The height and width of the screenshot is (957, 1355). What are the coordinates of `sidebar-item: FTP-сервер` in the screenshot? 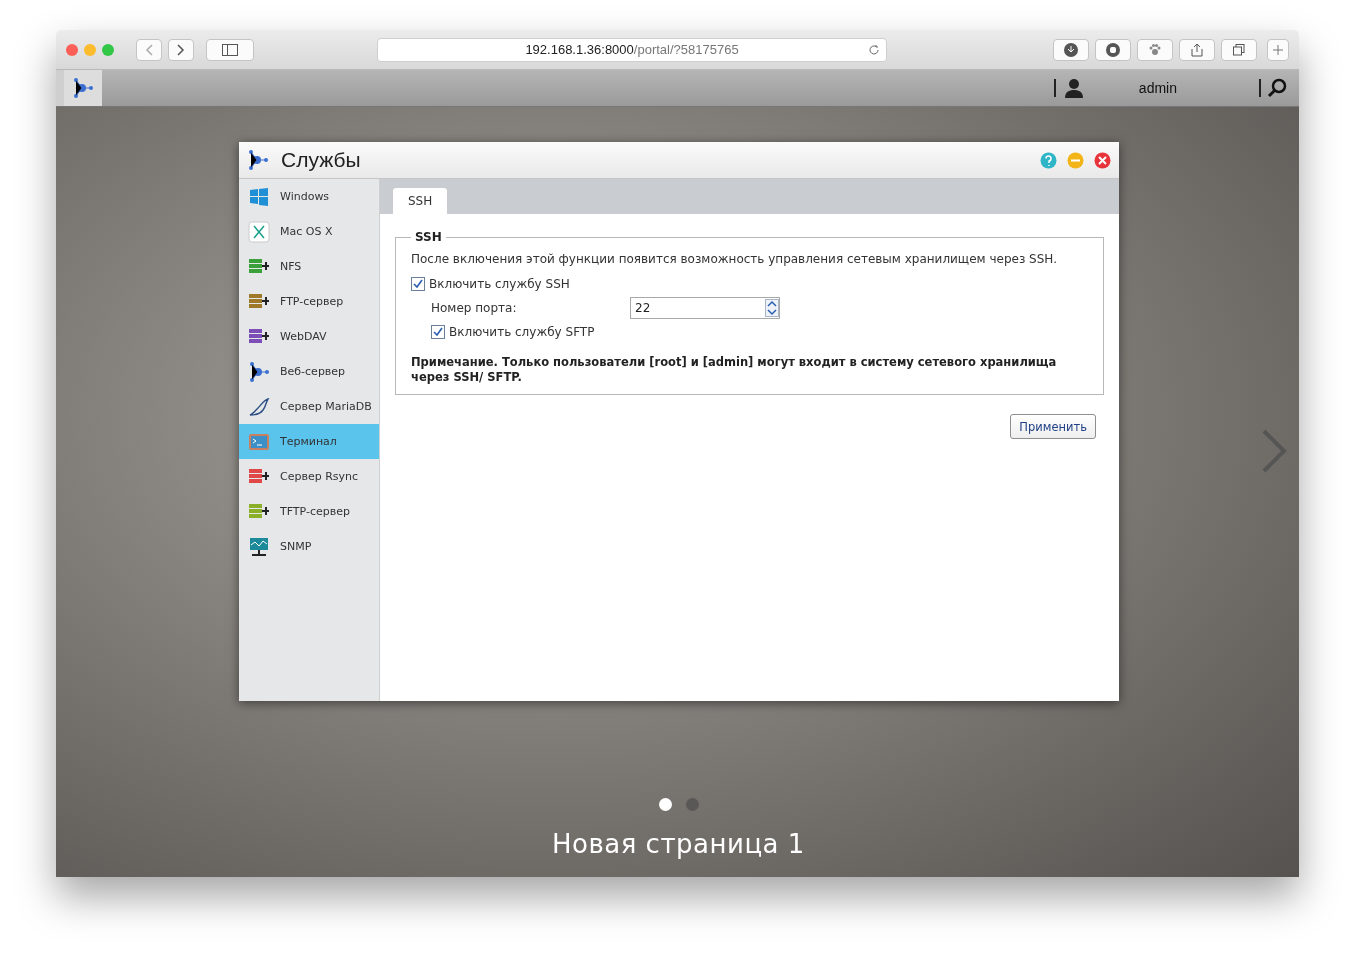 It's located at (309, 301).